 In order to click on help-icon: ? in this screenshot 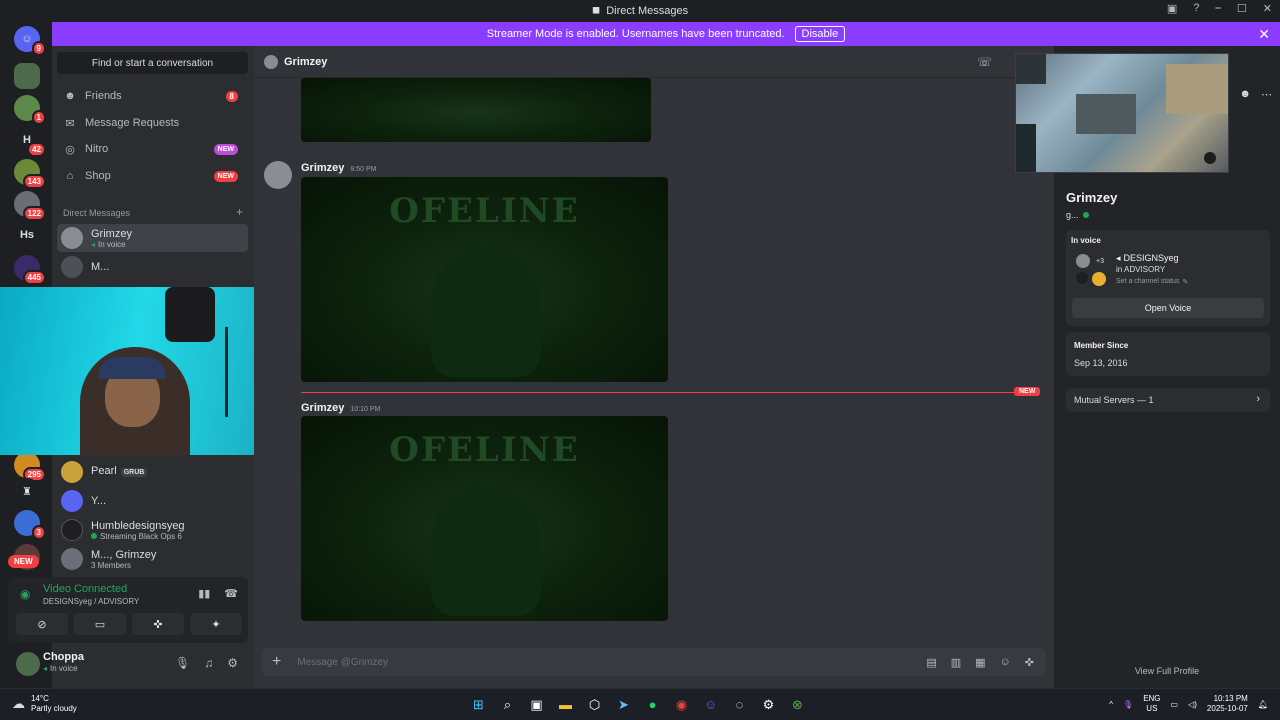, I will do `click(1196, 8)`.